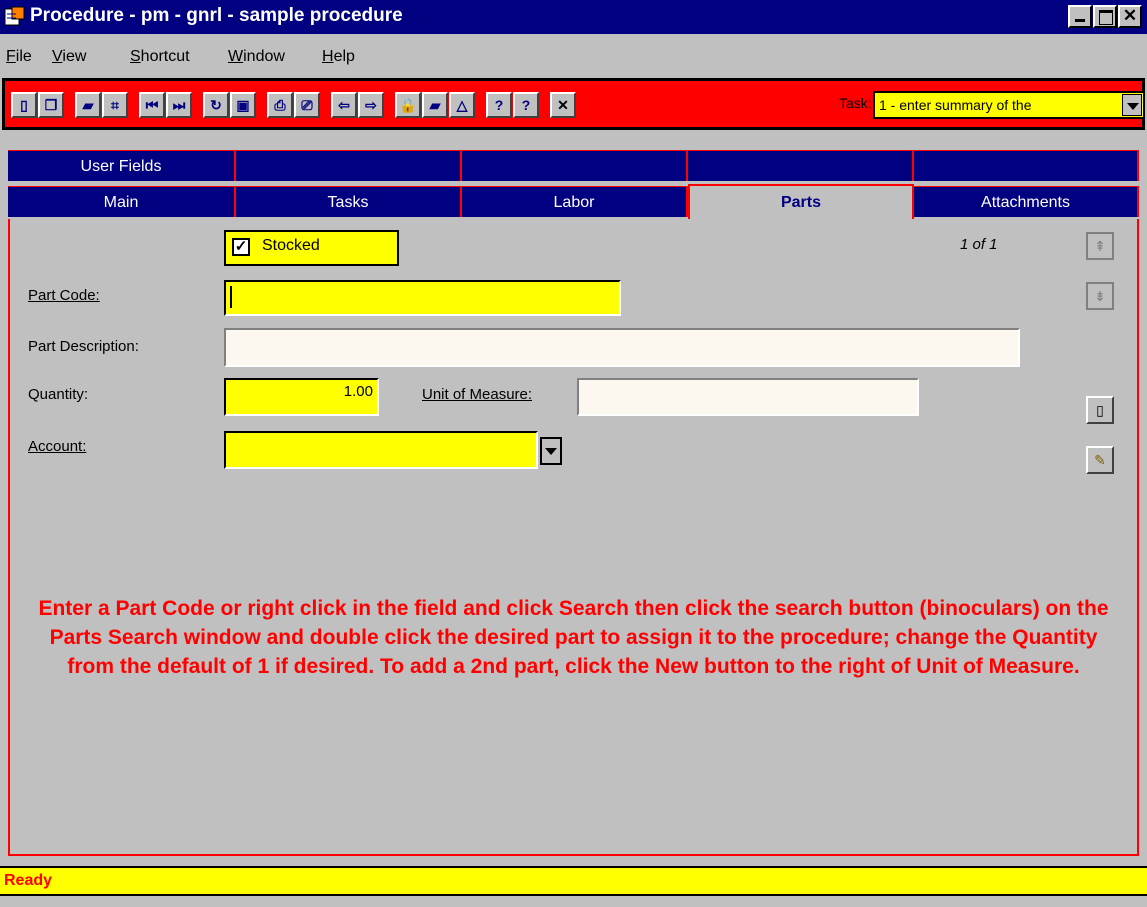 The height and width of the screenshot is (907, 1147). I want to click on chart-icon: △, so click(462, 105).